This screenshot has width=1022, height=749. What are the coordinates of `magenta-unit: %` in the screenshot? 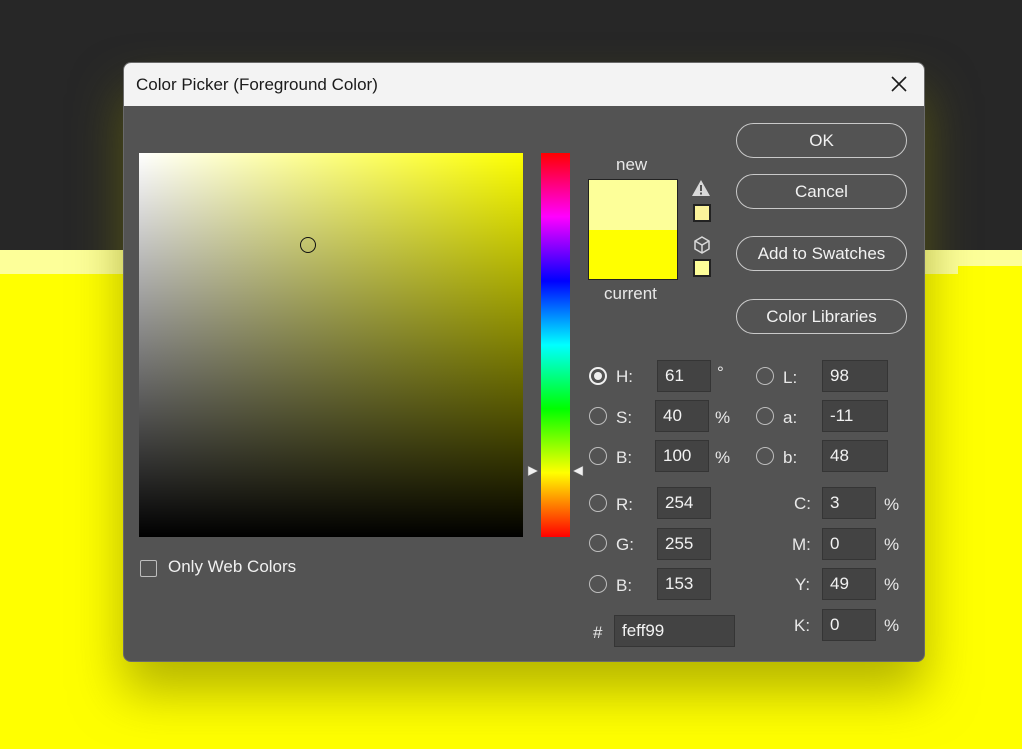 It's located at (892, 544).